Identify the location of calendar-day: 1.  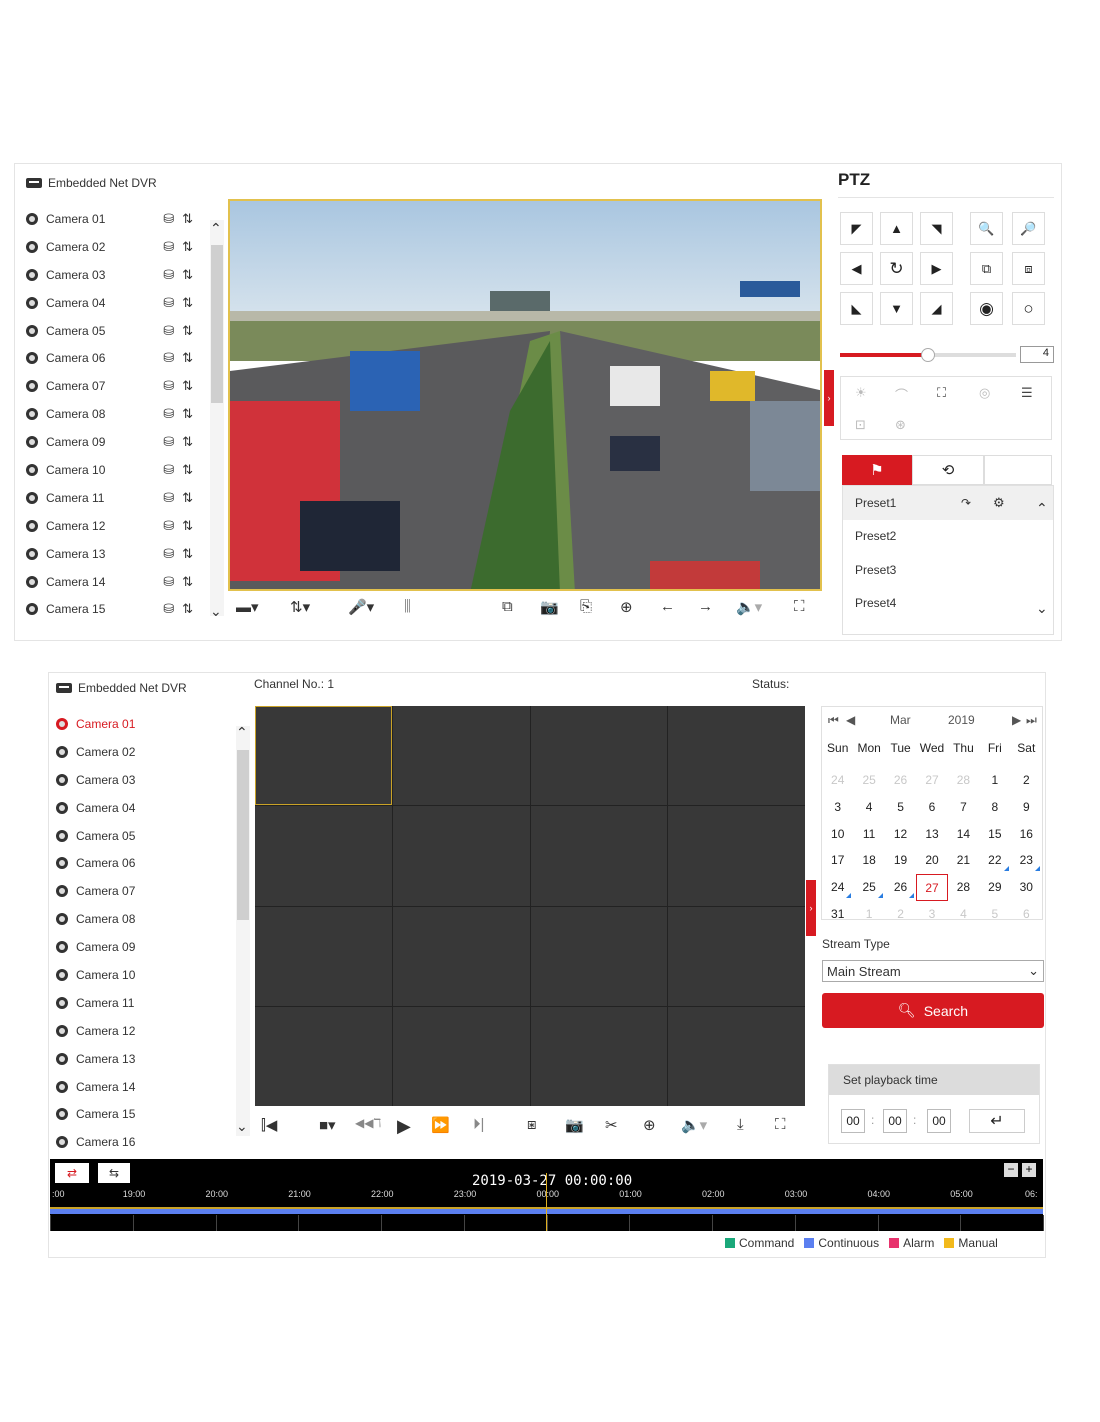
(994, 780).